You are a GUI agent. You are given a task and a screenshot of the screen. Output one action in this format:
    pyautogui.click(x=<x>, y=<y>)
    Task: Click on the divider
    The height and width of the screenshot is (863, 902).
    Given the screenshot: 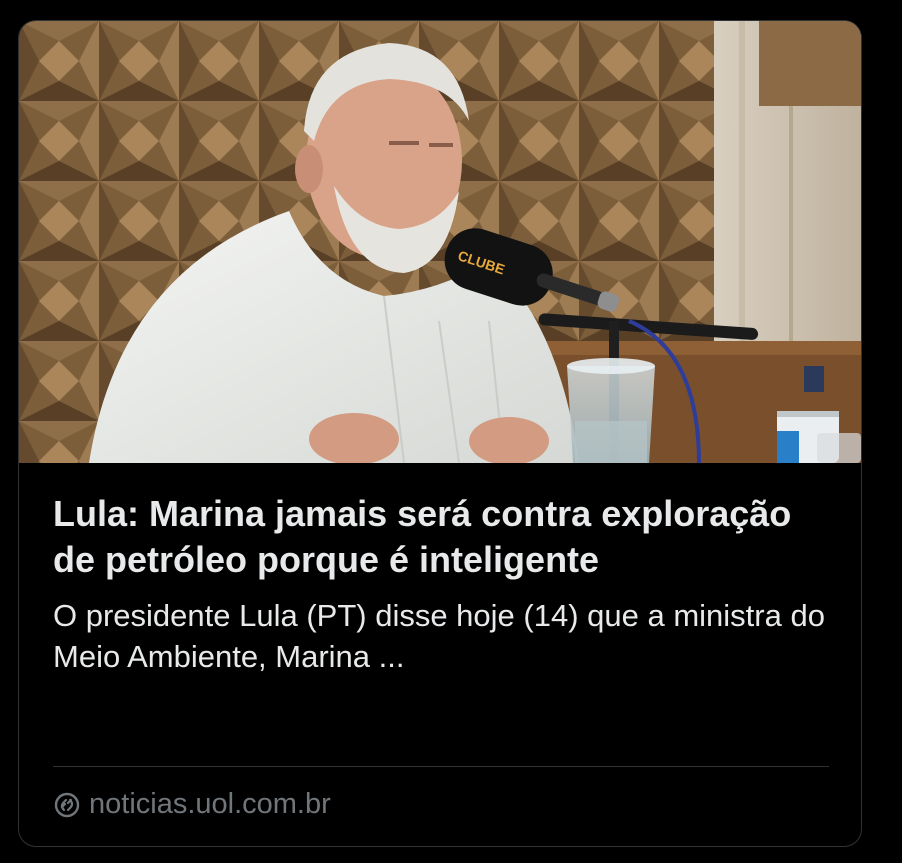 What is the action you would take?
    pyautogui.click(x=441, y=766)
    